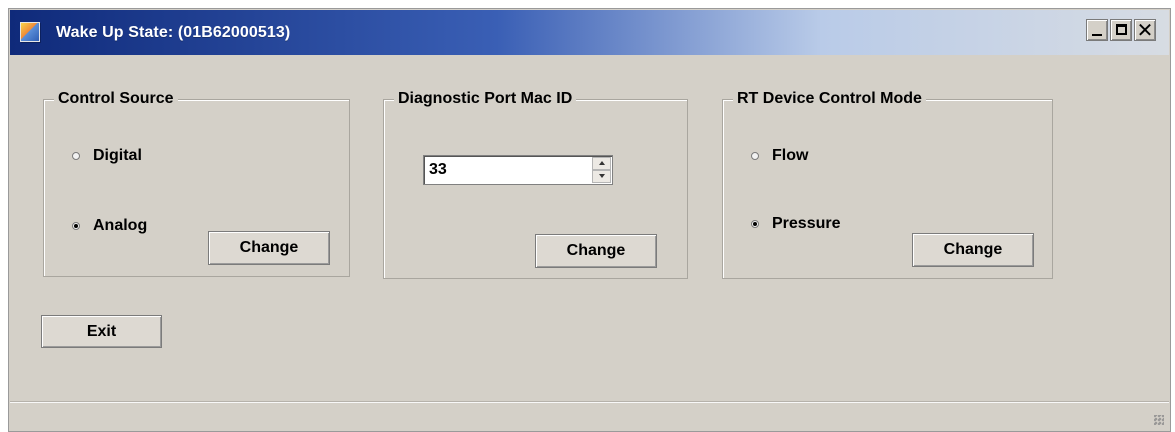  I want to click on exit-button: Exit, so click(101, 331).